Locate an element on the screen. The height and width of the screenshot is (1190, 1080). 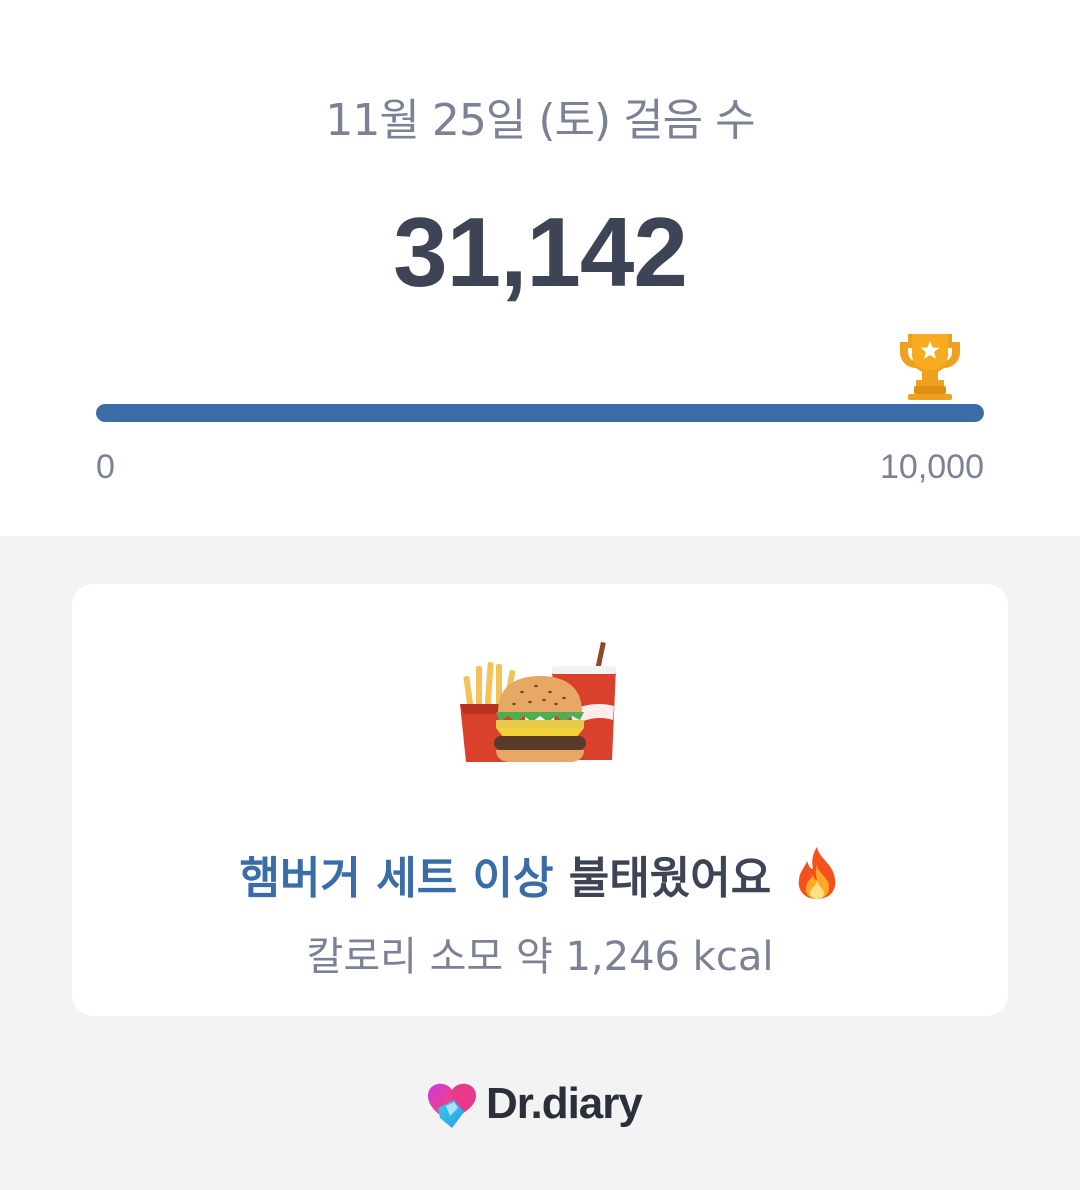
progress-min-label: 0 is located at coordinates (105, 467).